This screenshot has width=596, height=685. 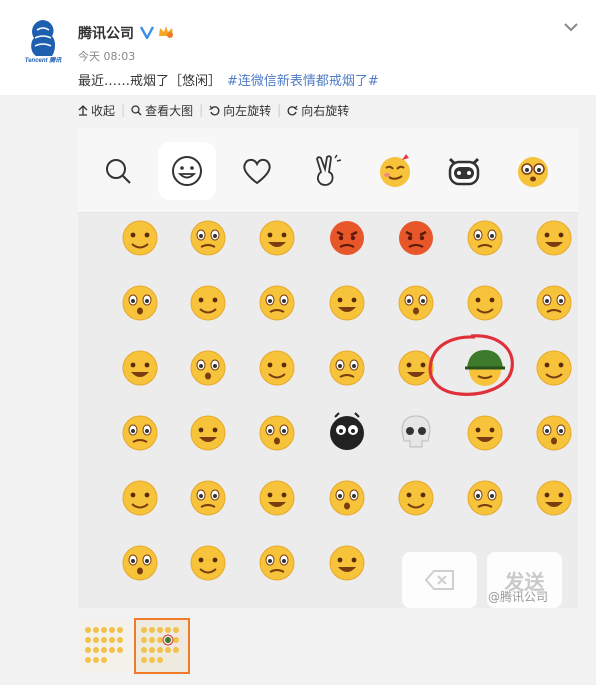 I want to click on shush-emoji, so click(x=208, y=433).